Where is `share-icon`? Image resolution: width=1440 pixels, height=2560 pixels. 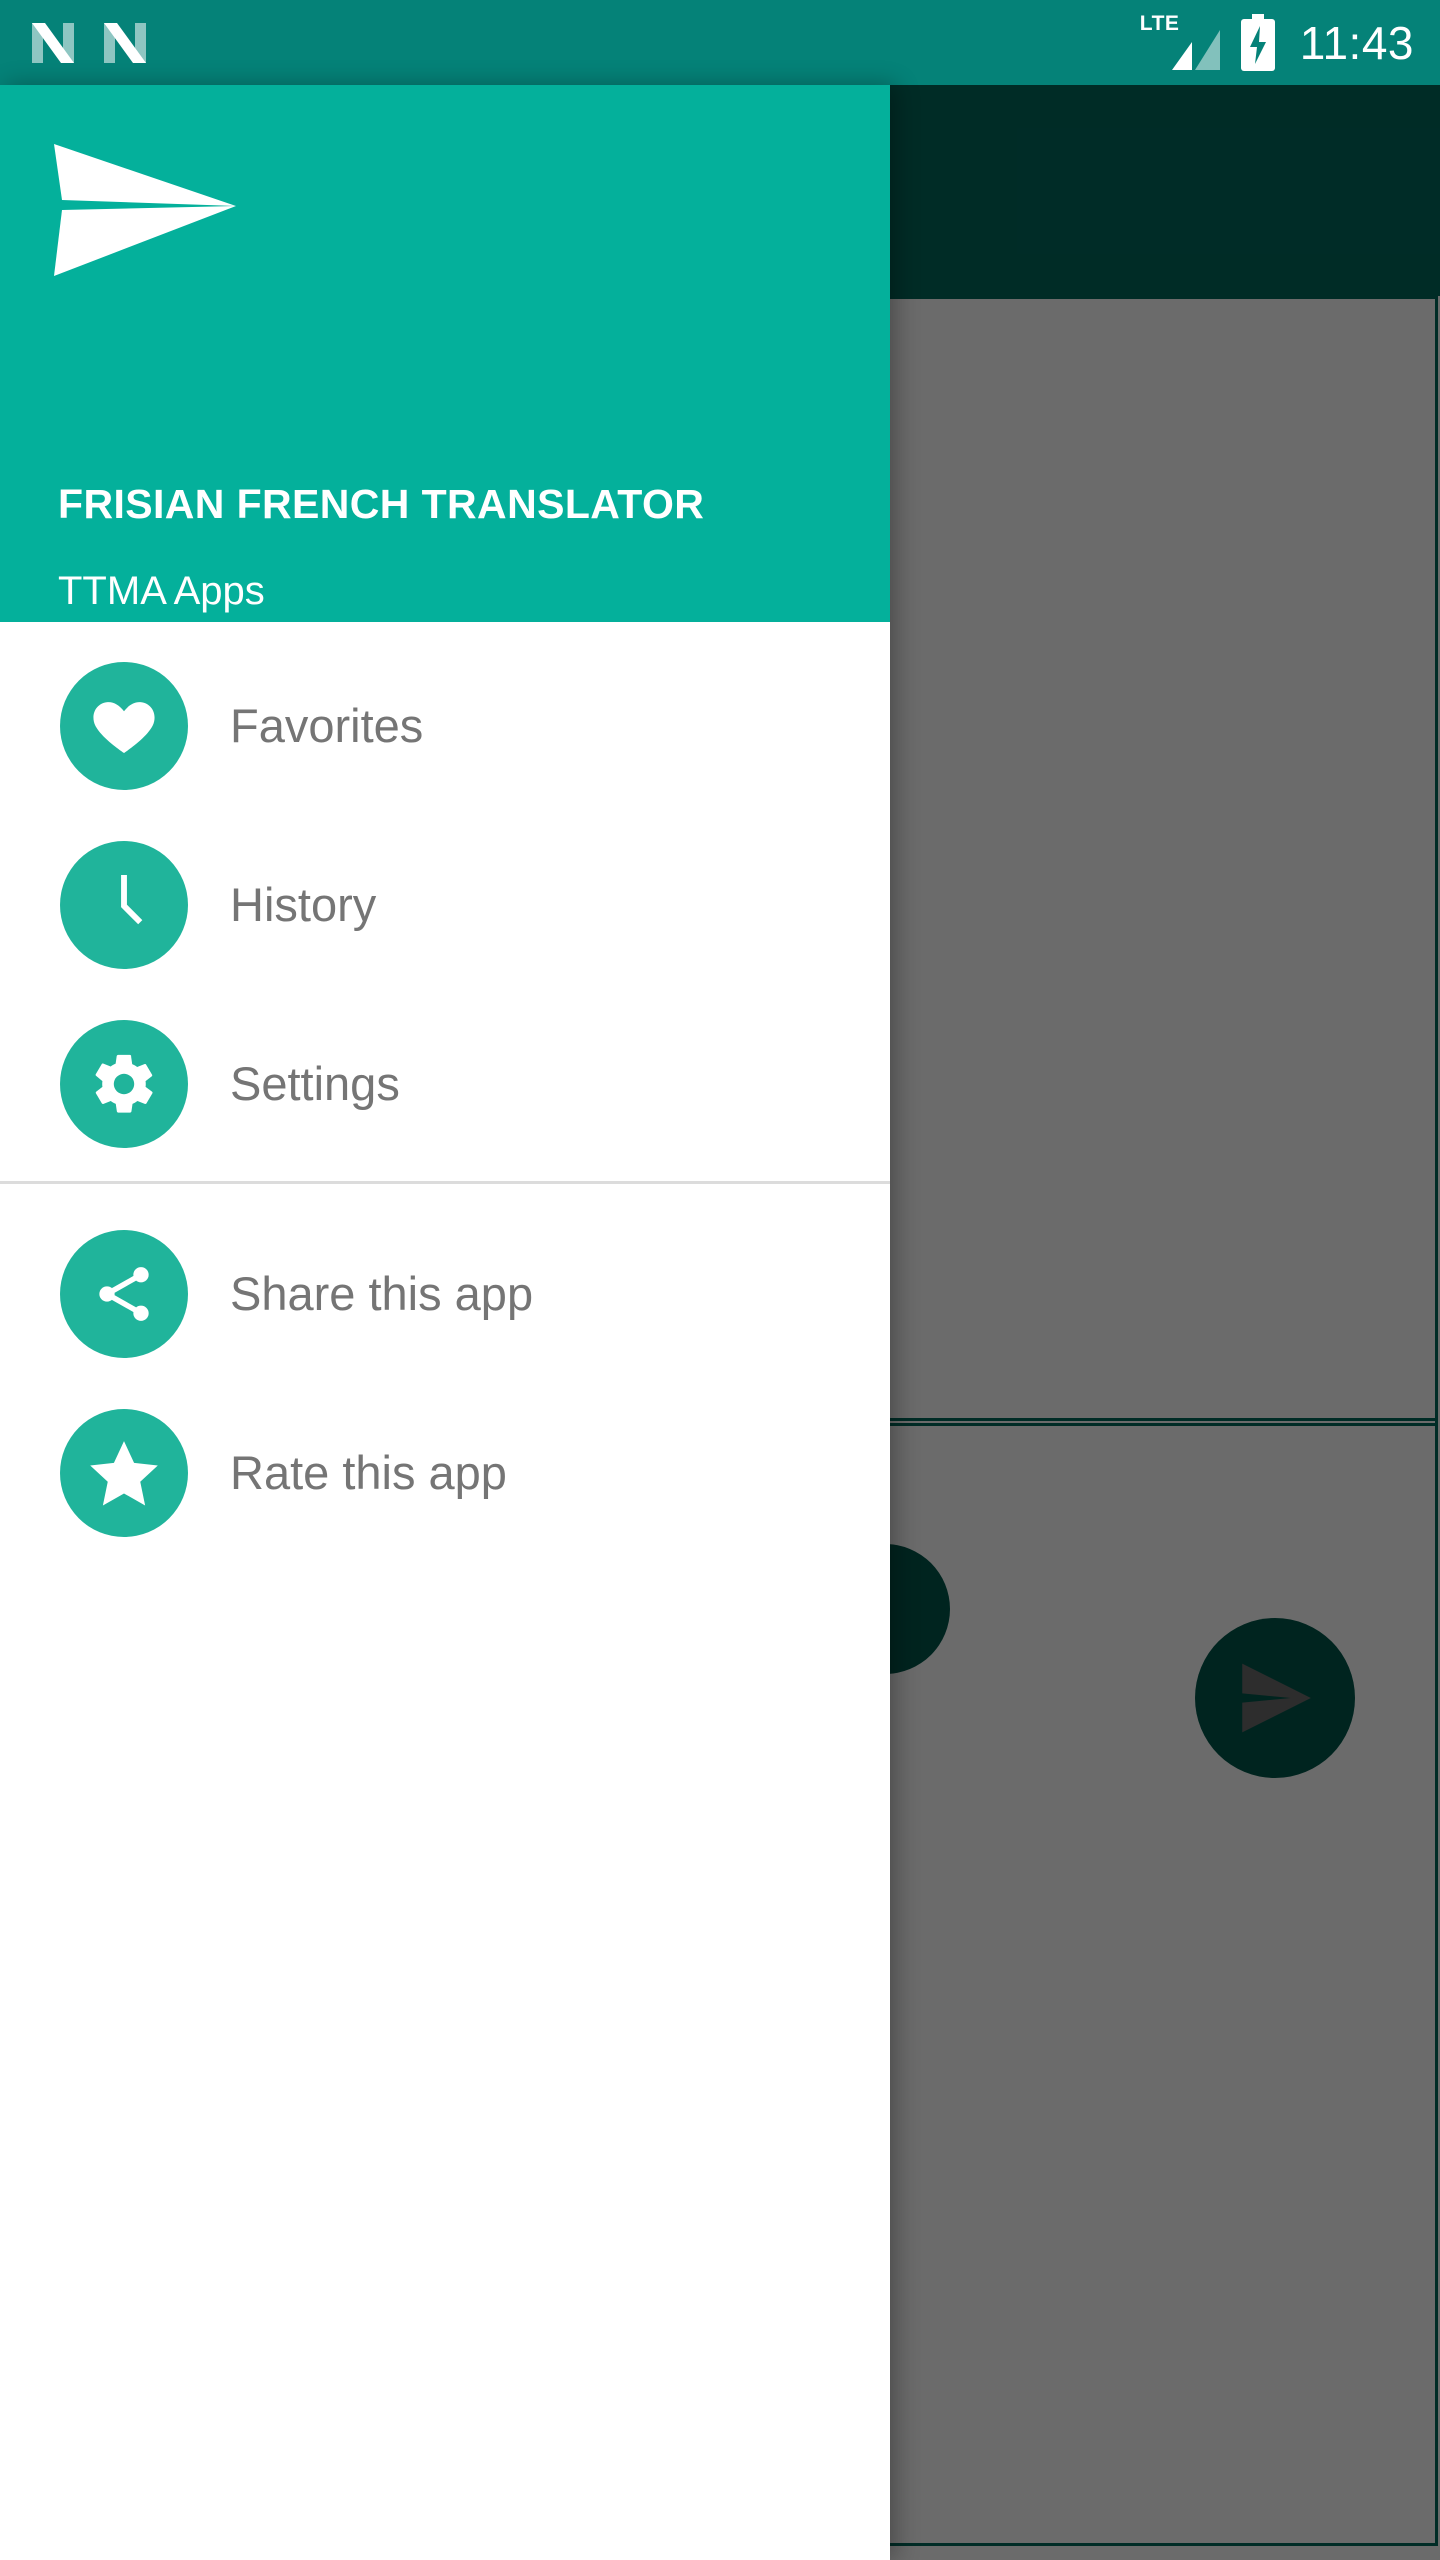 share-icon is located at coordinates (124, 1293).